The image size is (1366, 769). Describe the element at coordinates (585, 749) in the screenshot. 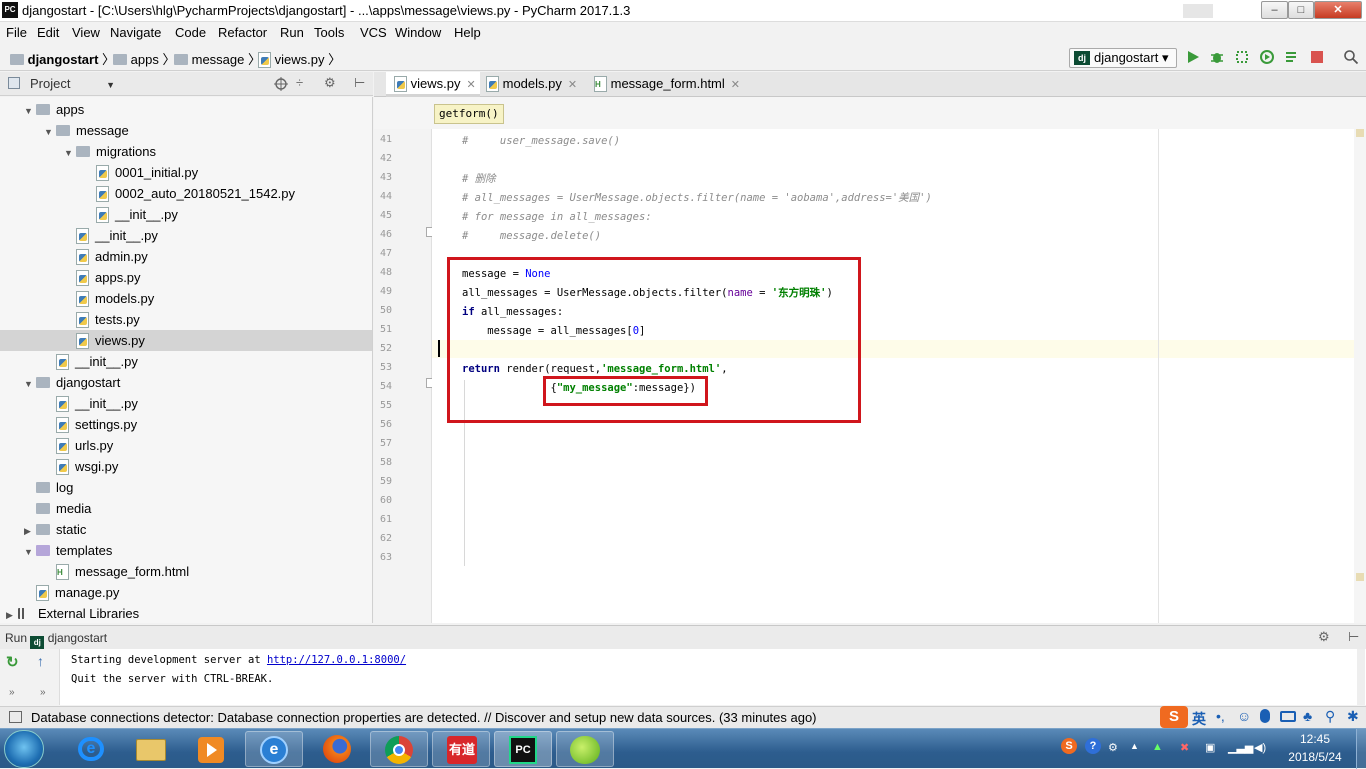

I see `taskbar-green-app-icon` at that location.